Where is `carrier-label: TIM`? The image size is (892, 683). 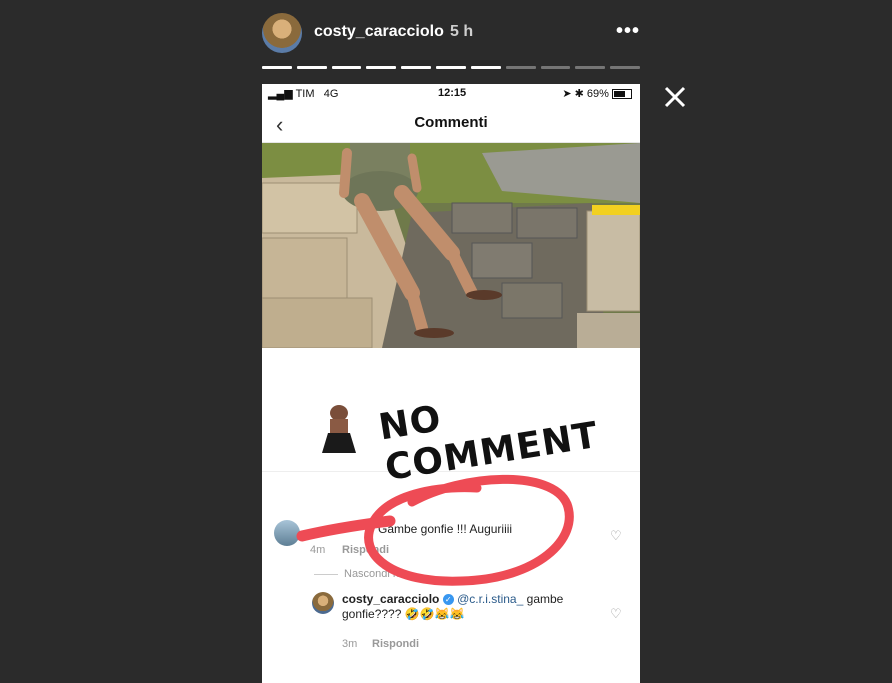
carrier-label: TIM is located at coordinates (305, 94).